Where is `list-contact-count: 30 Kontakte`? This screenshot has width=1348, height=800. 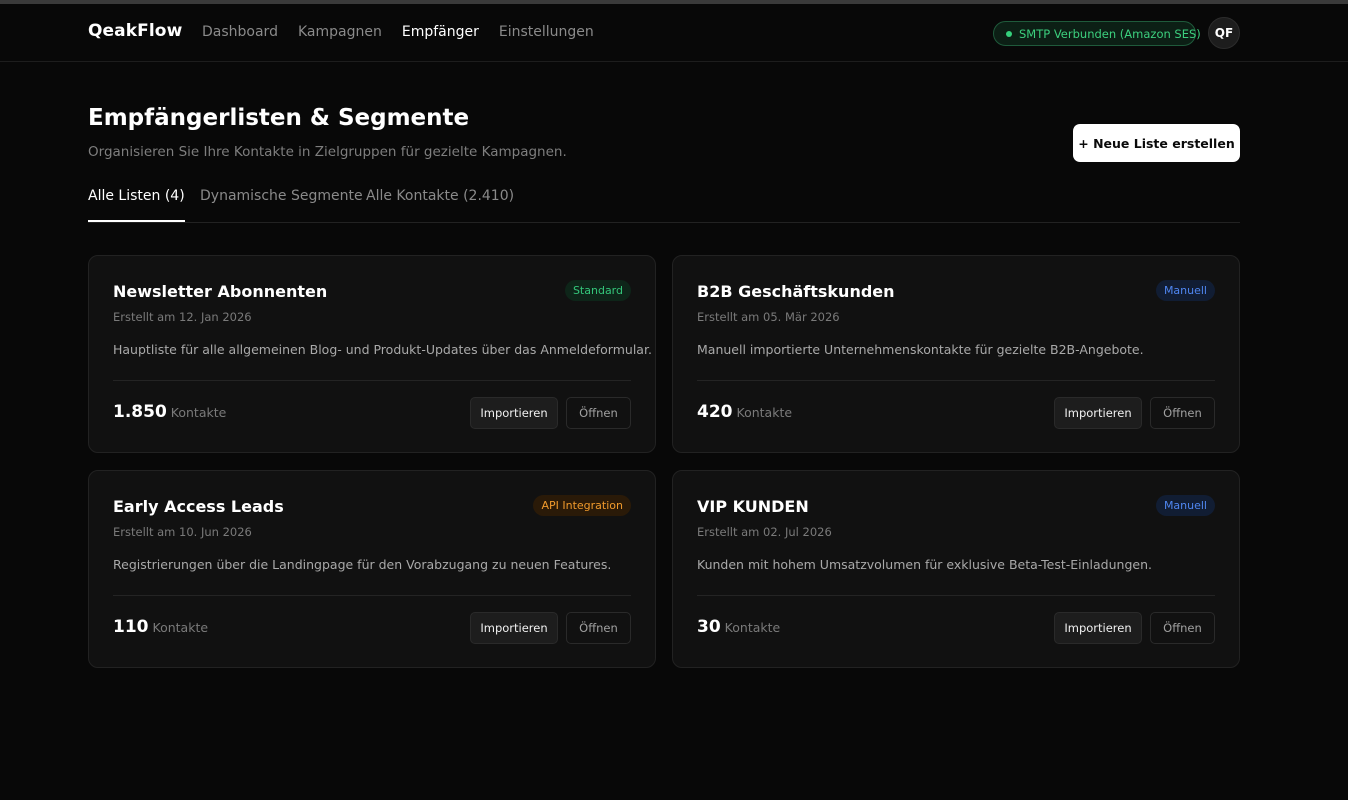
list-contact-count: 30 Kontakte is located at coordinates (738, 627).